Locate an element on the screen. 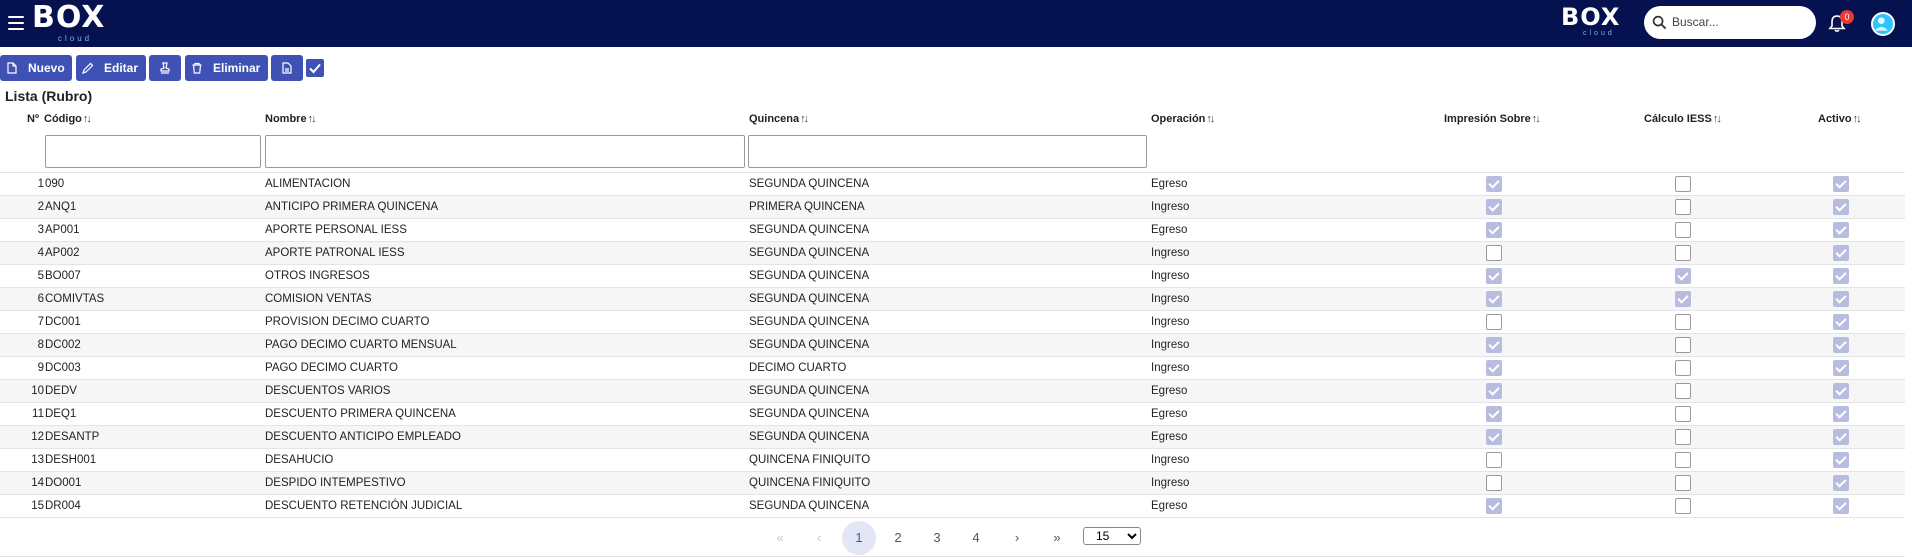  column-header-iess: Cálculo IESS↑↓ is located at coordinates (1683, 119).